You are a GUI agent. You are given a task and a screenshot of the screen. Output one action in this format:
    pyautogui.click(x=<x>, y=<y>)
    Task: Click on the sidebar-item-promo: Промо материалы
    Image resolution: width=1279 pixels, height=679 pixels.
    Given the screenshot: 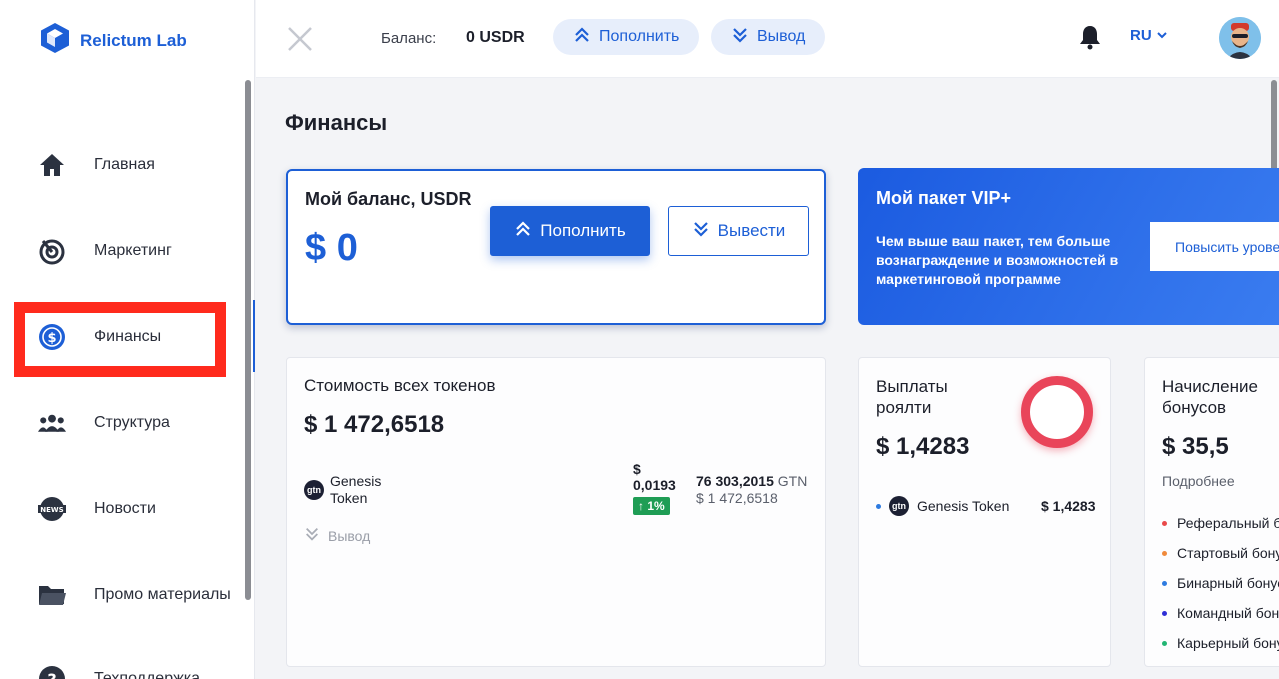 What is the action you would take?
    pyautogui.click(x=134, y=595)
    